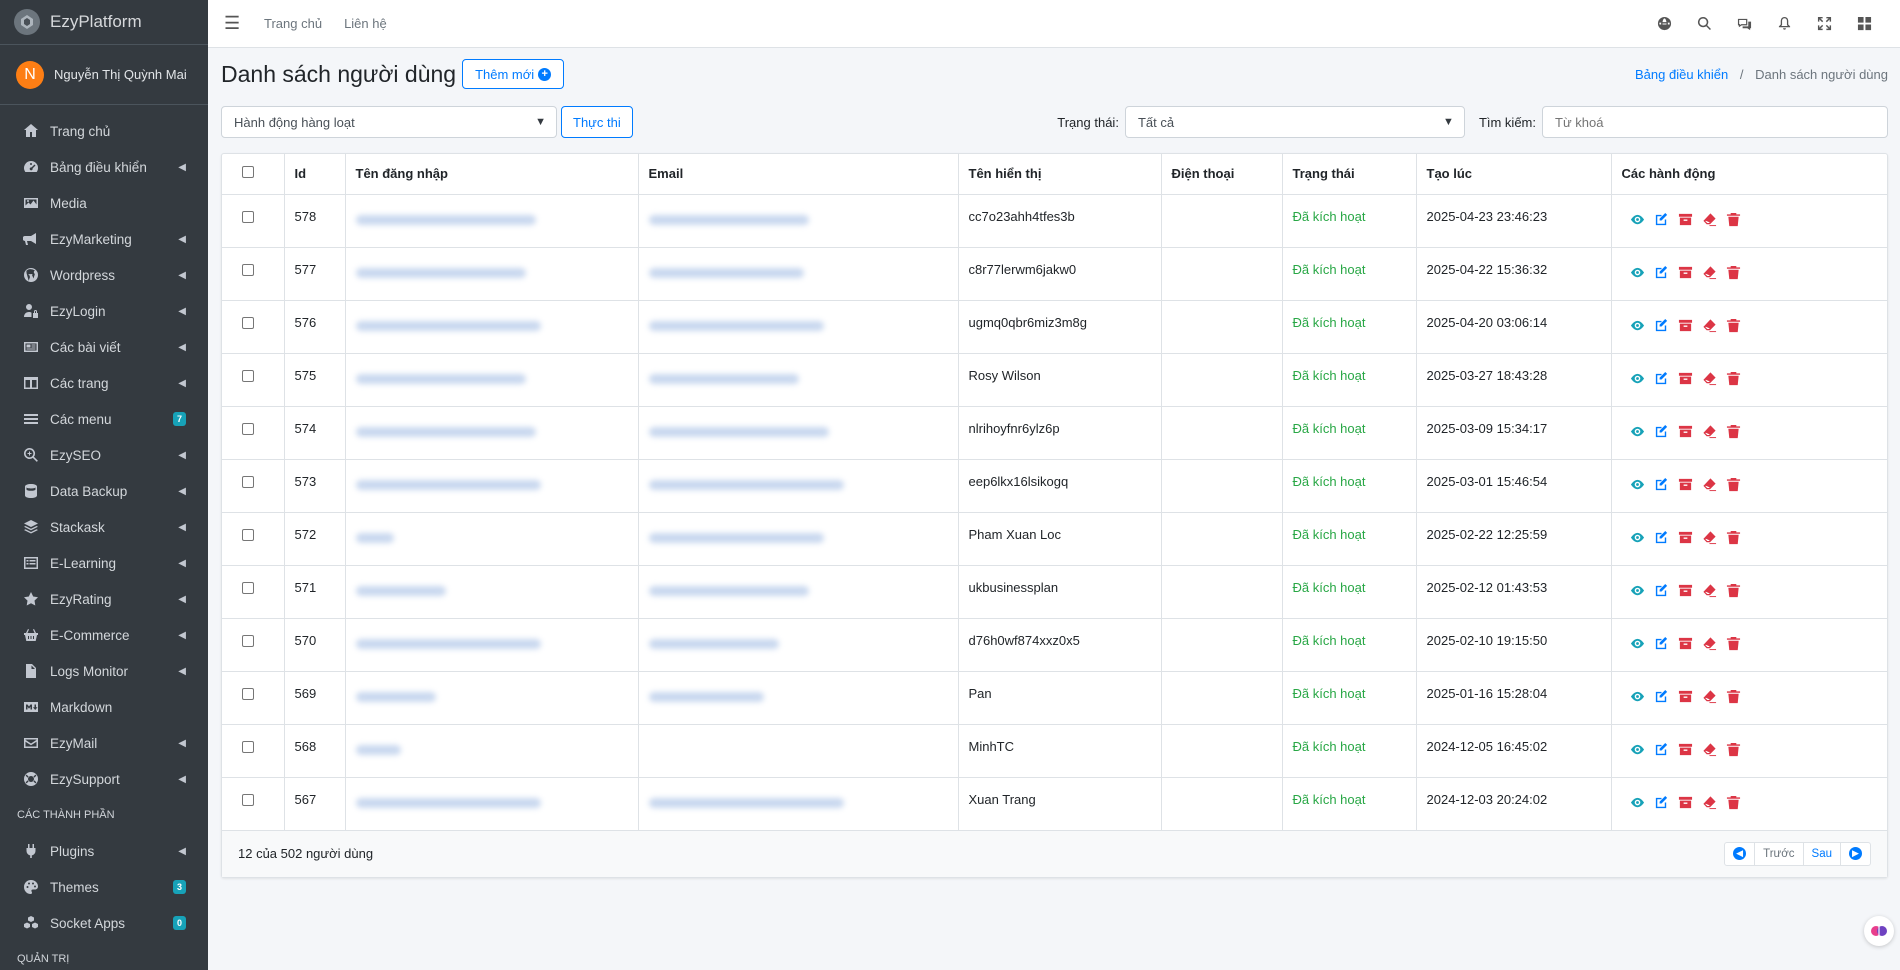 Image resolution: width=1900 pixels, height=970 pixels. I want to click on top-link-contact: Liên hệ, so click(365, 23).